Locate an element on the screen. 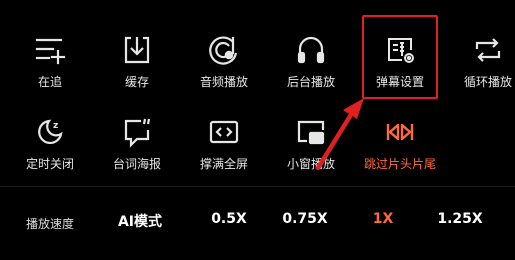  stretch-screen-icon is located at coordinates (224, 132).